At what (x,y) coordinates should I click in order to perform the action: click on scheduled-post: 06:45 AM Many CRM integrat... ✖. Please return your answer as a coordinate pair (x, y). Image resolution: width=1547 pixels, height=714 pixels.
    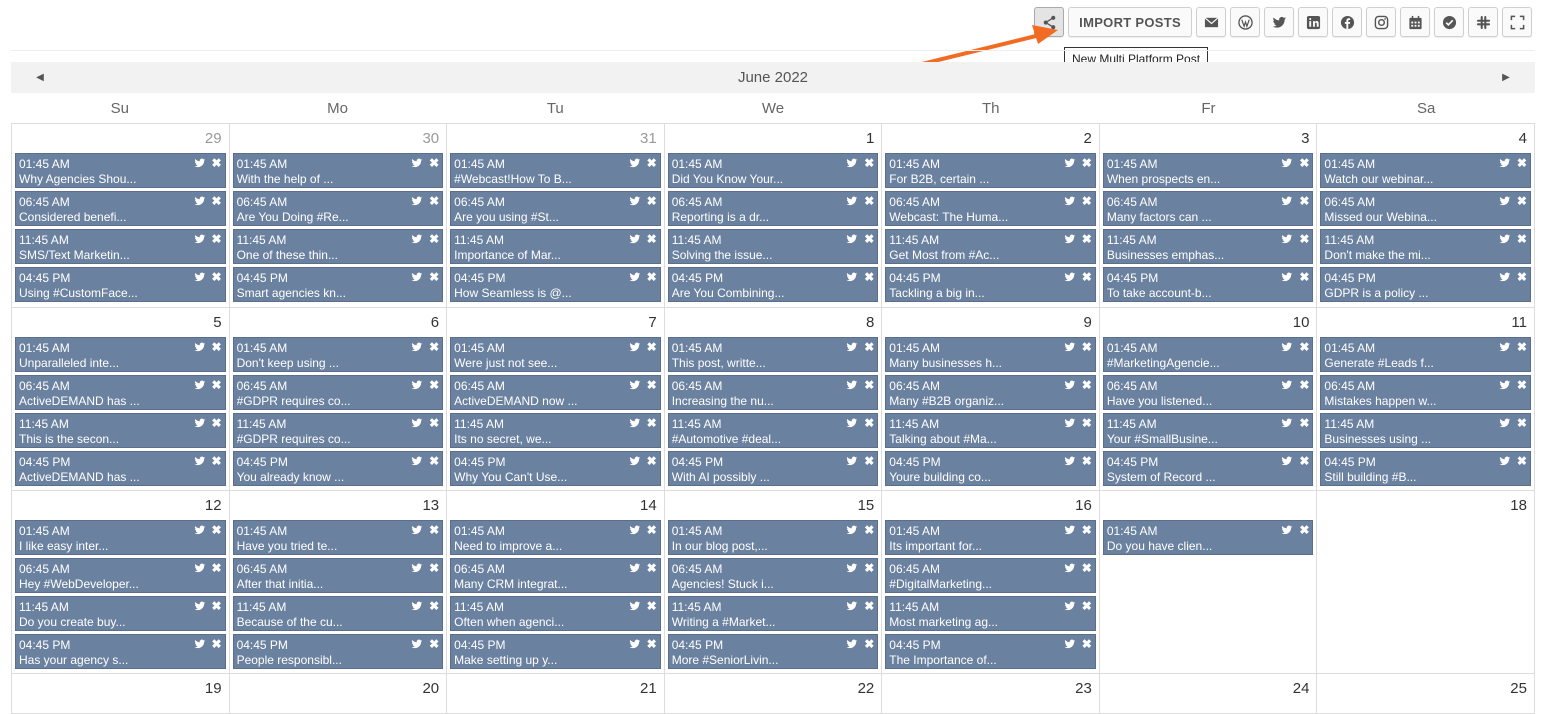
    Looking at the image, I should click on (555, 575).